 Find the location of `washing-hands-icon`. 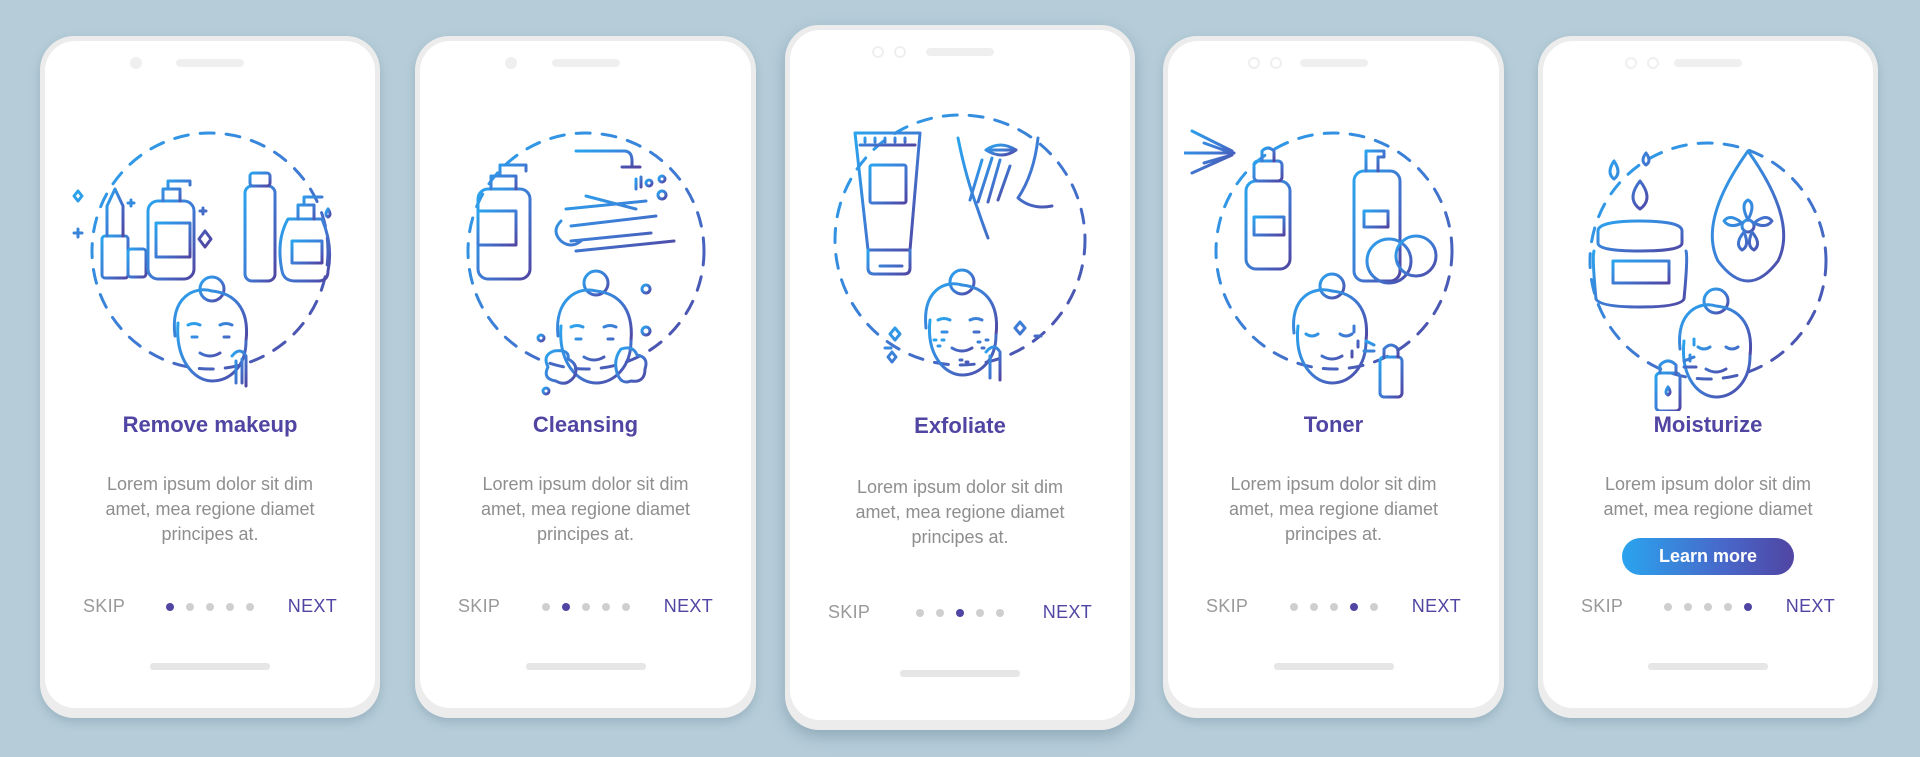

washing-hands-icon is located at coordinates (614, 213).